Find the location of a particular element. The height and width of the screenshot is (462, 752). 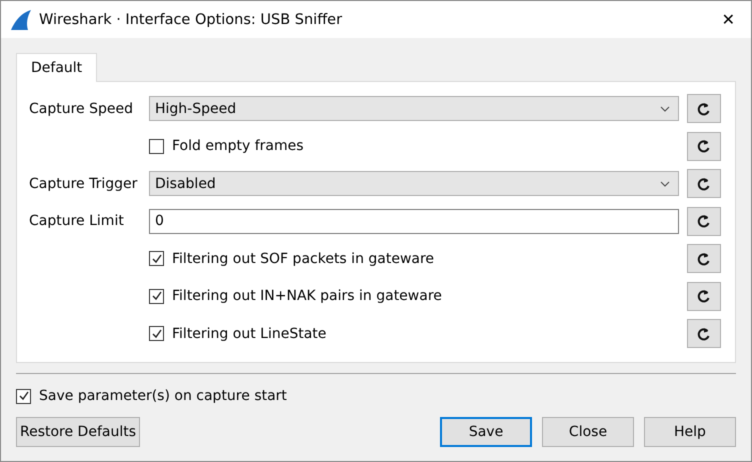

tab: Default is located at coordinates (57, 67).